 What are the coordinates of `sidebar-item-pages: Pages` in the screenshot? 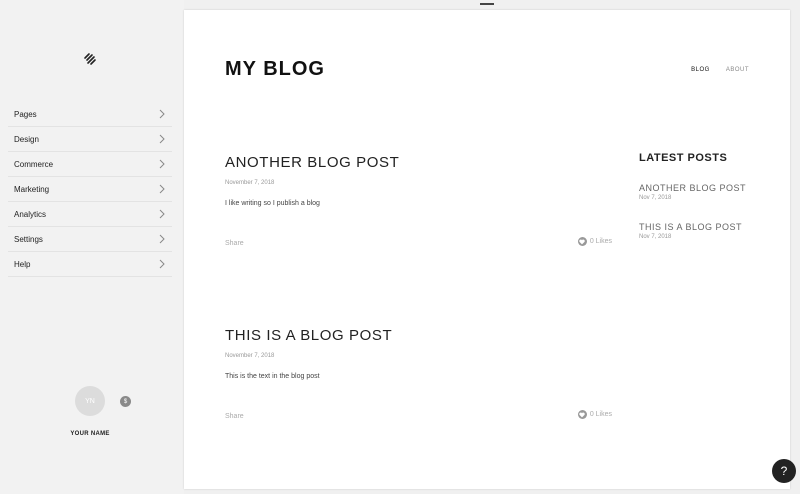 It's located at (90, 114).